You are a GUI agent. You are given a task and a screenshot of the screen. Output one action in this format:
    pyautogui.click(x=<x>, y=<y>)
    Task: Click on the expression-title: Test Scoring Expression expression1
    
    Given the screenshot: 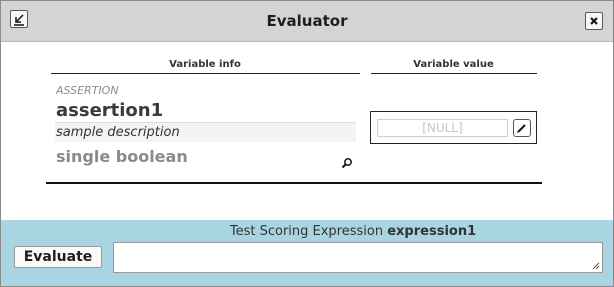 What is the action you would take?
    pyautogui.click(x=307, y=231)
    